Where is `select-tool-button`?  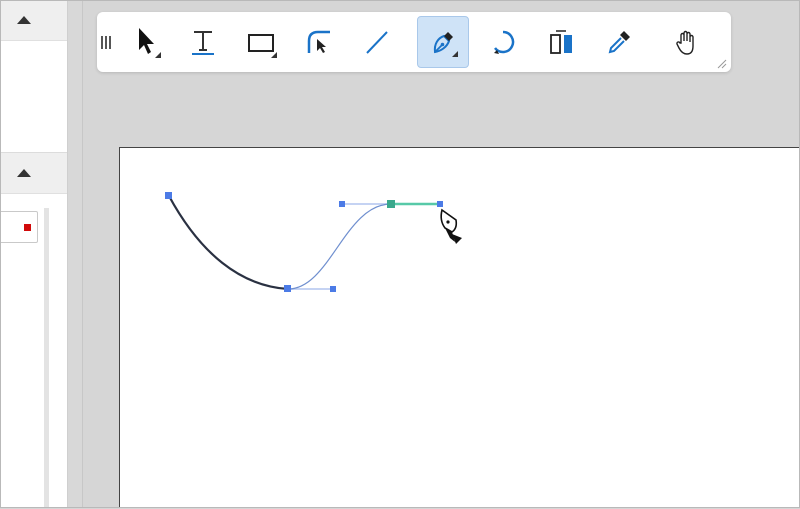
select-tool-button is located at coordinates (145, 42).